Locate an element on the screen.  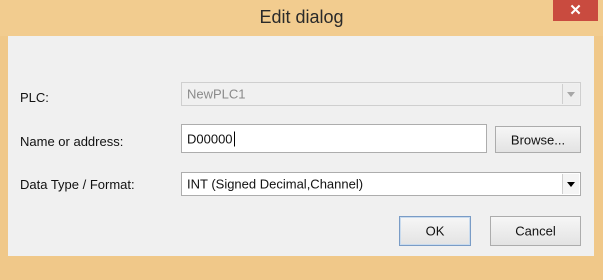
ok-button: OK is located at coordinates (435, 231).